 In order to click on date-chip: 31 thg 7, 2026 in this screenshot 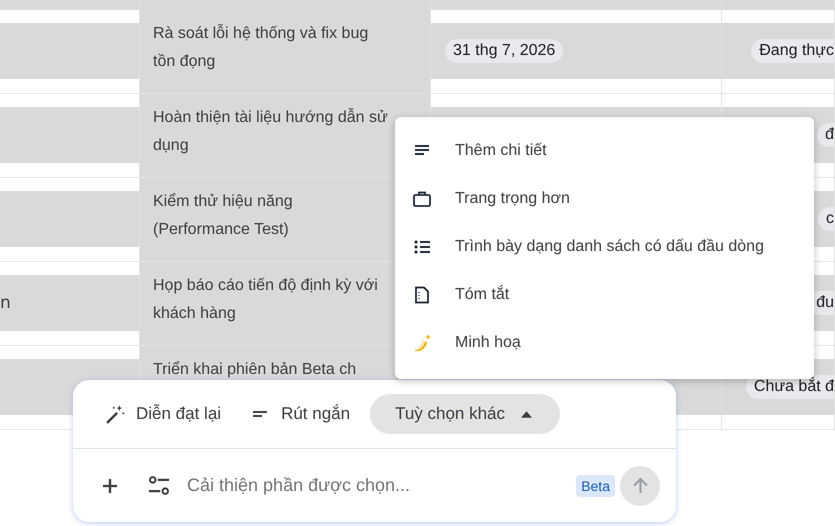, I will do `click(504, 51)`.